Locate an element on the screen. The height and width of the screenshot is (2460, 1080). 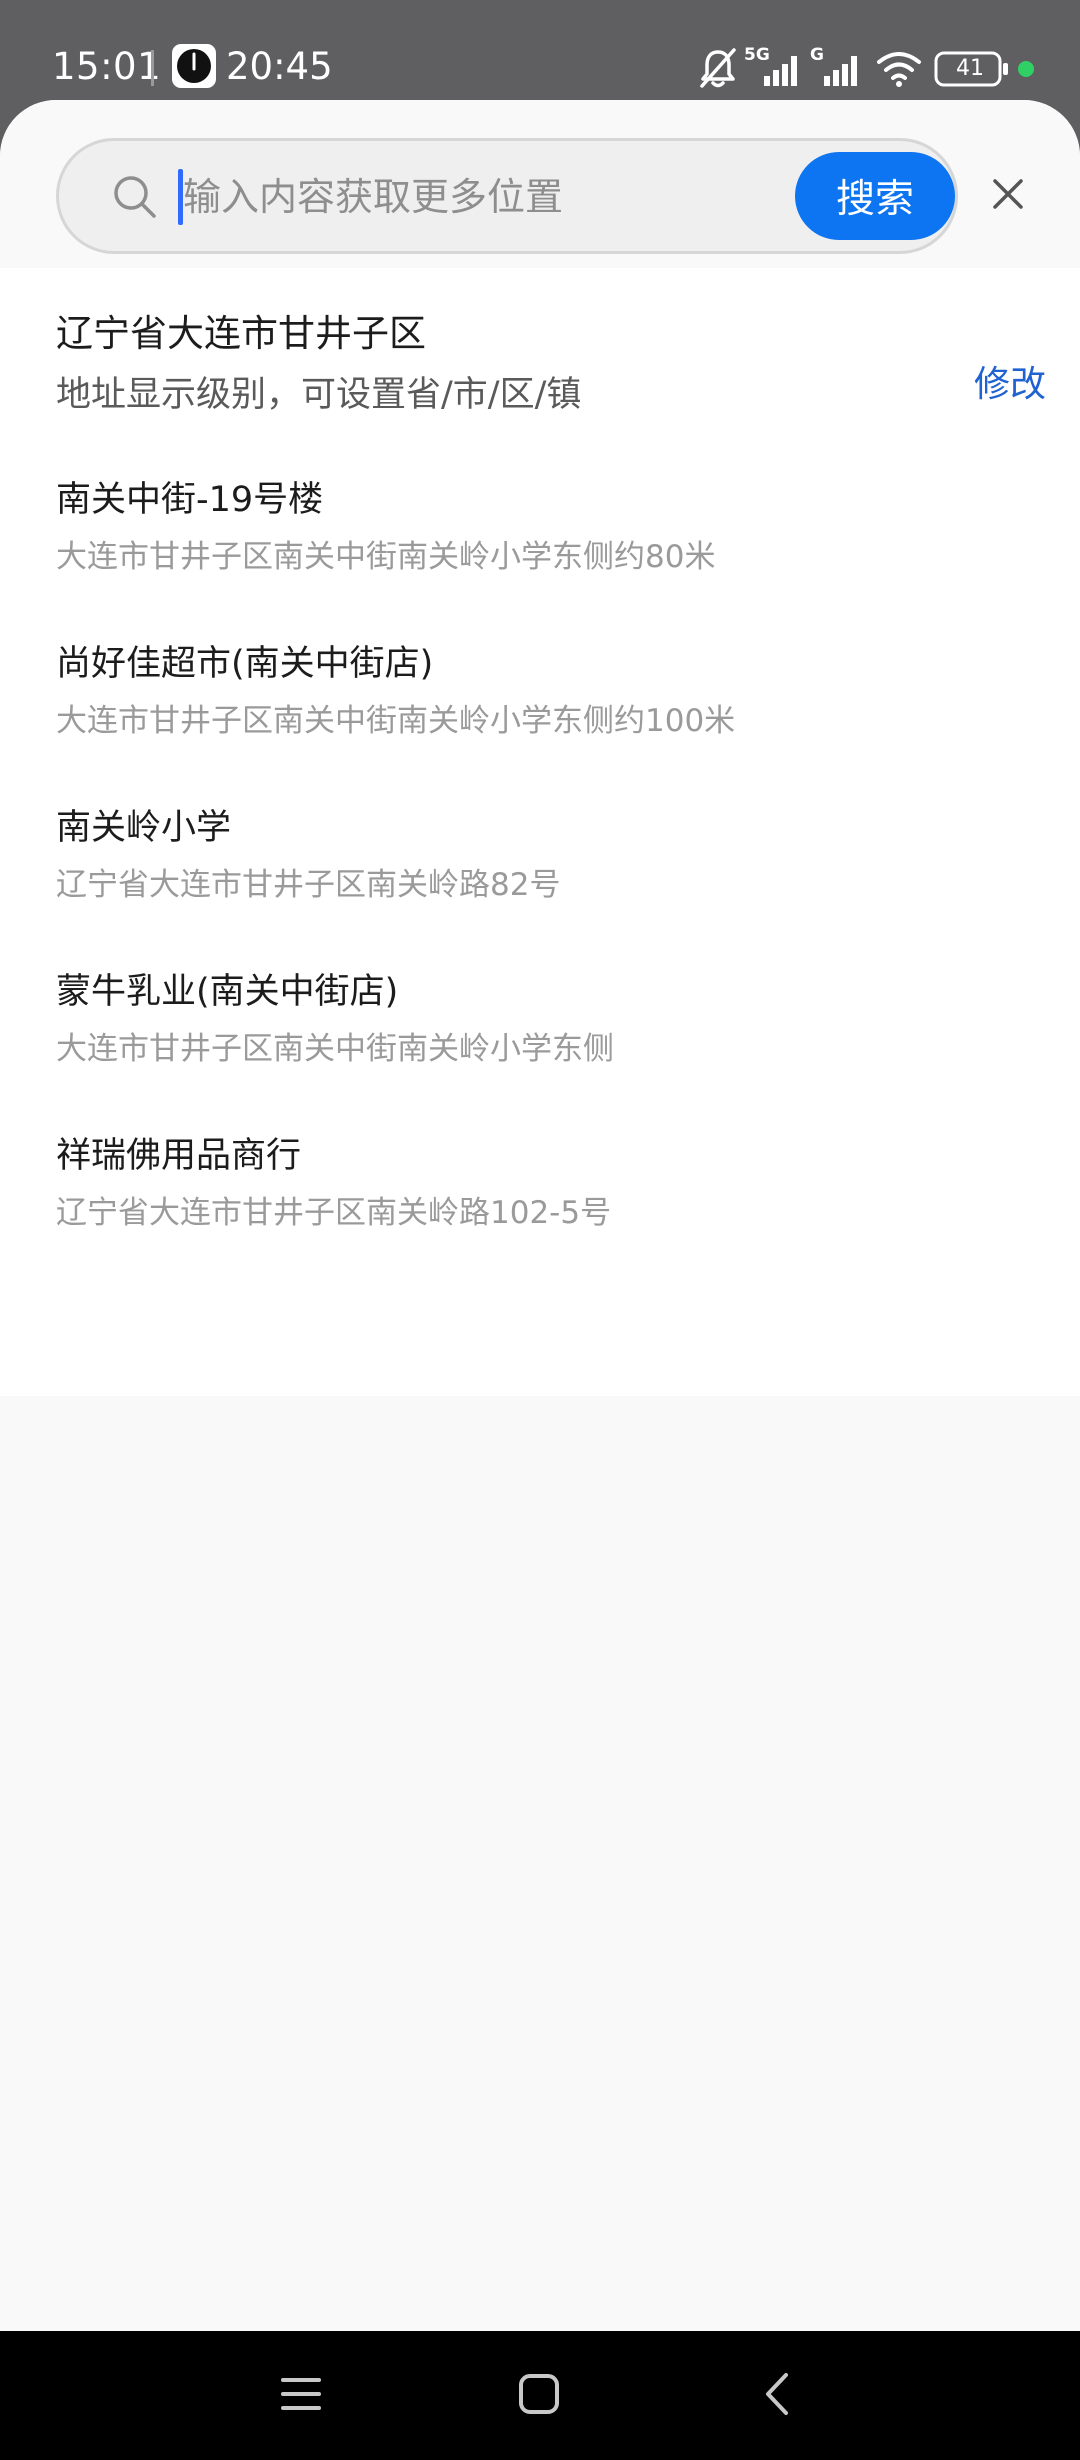
place-name: 南关岭小学 is located at coordinates (144, 828).